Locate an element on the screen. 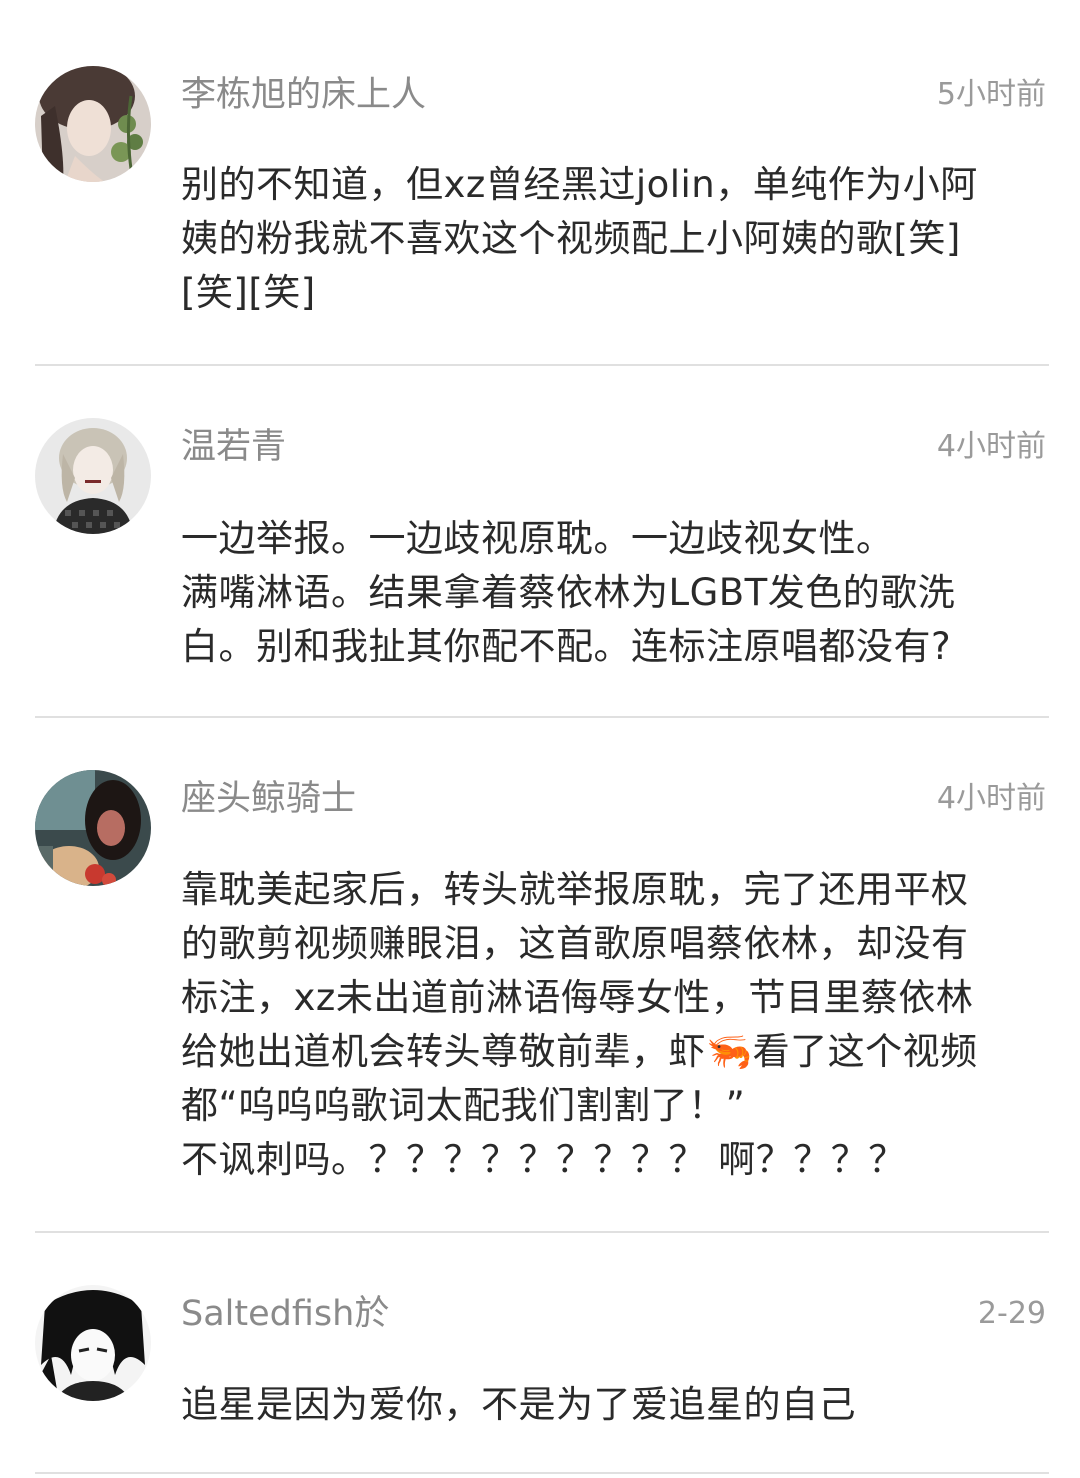 The height and width of the screenshot is (1478, 1080). comment-text-line: 满嘴淋语。结果拿着蔡依林为LGBT发色的歌洗 is located at coordinates (568, 592).